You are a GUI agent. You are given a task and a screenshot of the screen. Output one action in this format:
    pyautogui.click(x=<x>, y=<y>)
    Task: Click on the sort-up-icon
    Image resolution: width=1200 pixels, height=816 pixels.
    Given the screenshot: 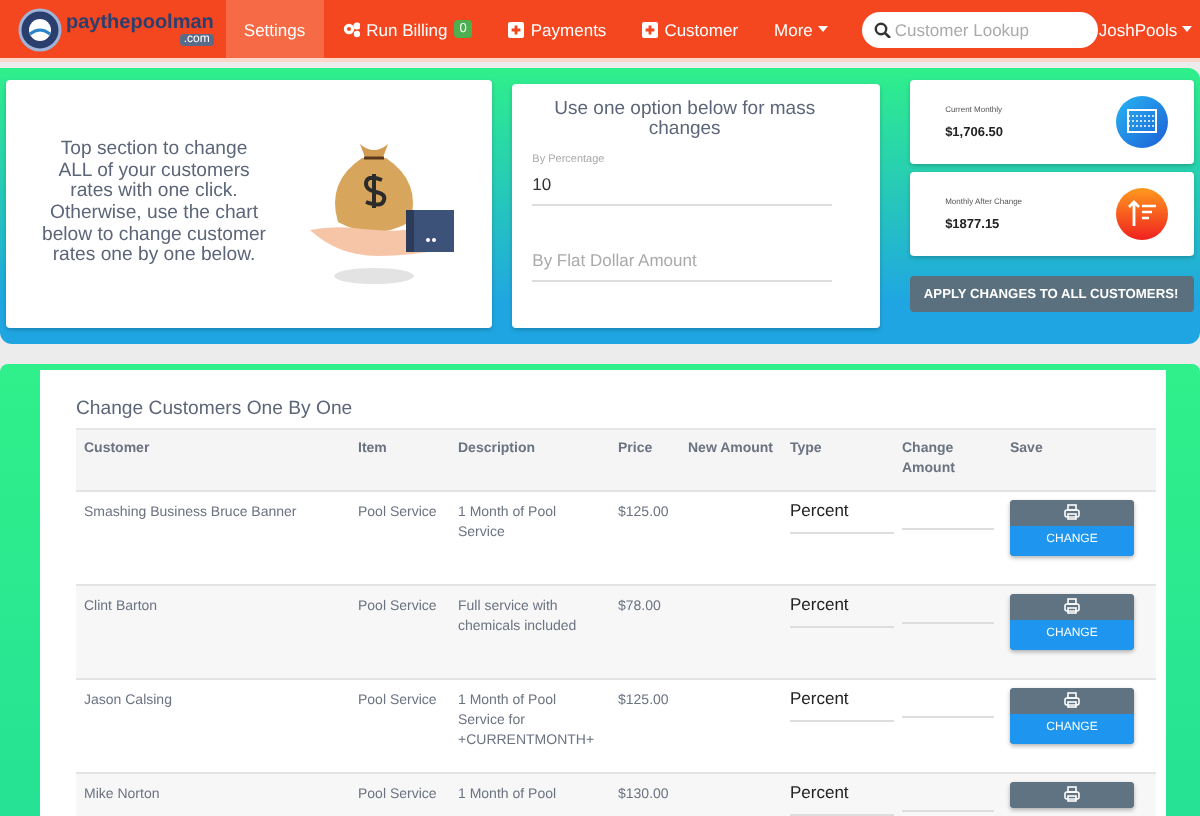 What is the action you would take?
    pyautogui.click(x=1142, y=214)
    